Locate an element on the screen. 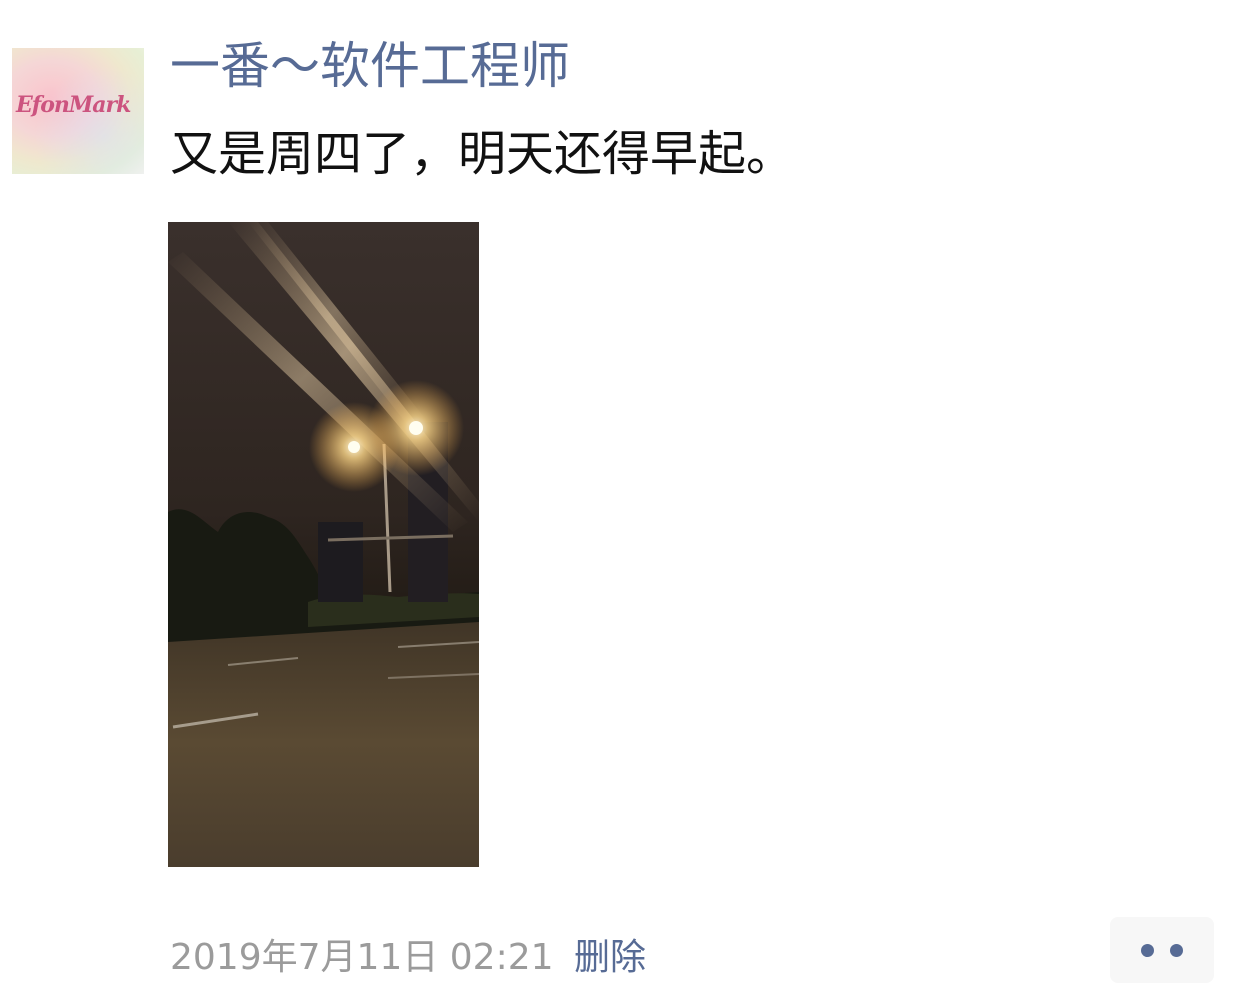 This screenshot has height=989, width=1242. avatar-logo-text: EfonMark is located at coordinates (73, 105).